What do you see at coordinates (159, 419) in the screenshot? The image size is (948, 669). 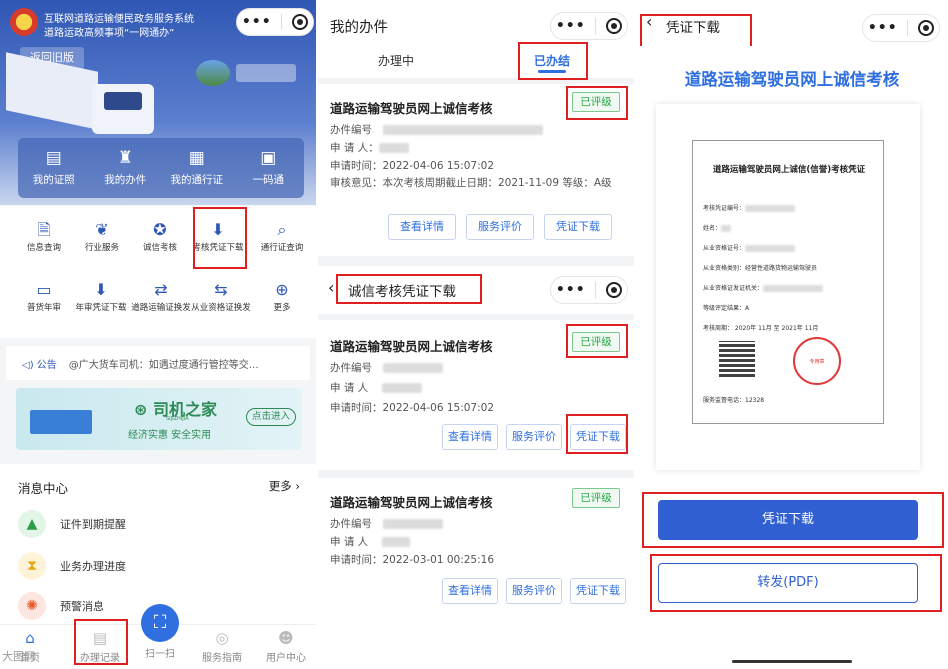 I see `driver-home-banner: ⊛ 司机之家 SIJIZHIJIA 经济实惠 安全实用 点击进入` at bounding box center [159, 419].